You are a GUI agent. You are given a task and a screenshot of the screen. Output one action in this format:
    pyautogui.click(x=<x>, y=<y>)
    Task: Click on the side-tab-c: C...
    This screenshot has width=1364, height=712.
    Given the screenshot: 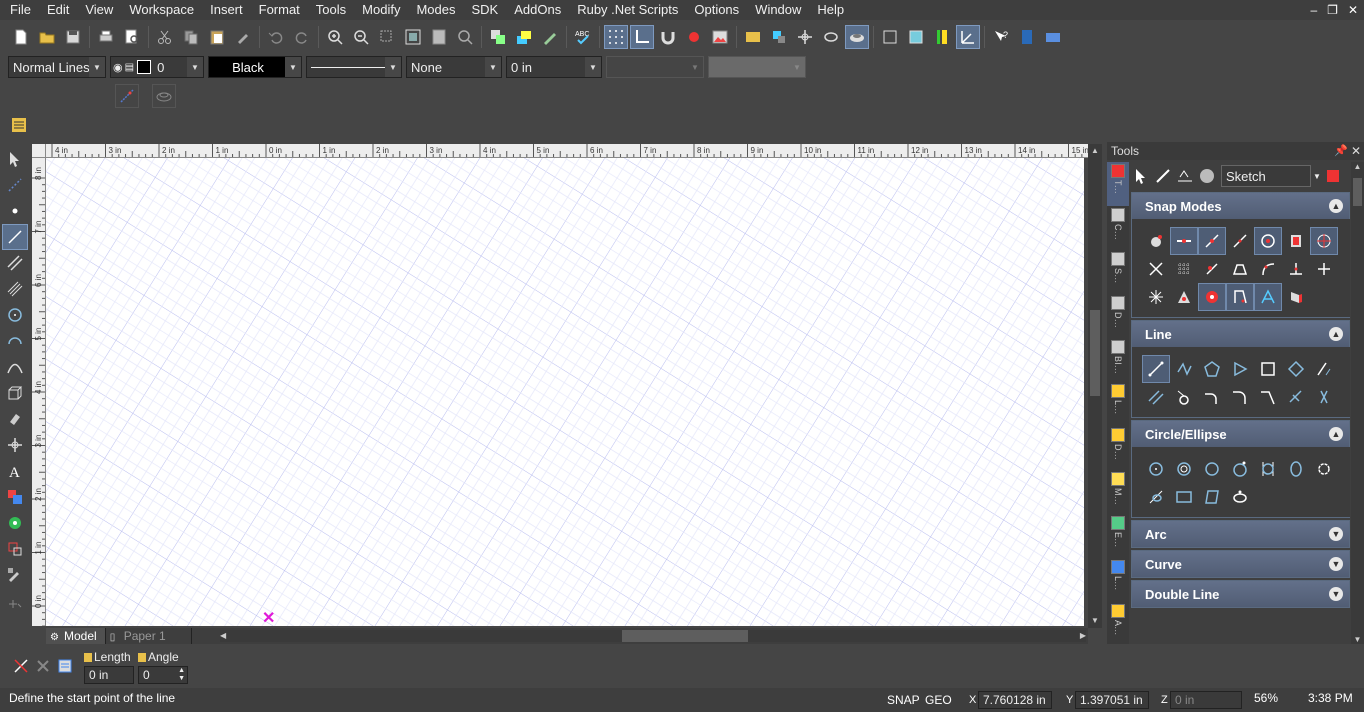 What is the action you would take?
    pyautogui.click(x=1118, y=228)
    